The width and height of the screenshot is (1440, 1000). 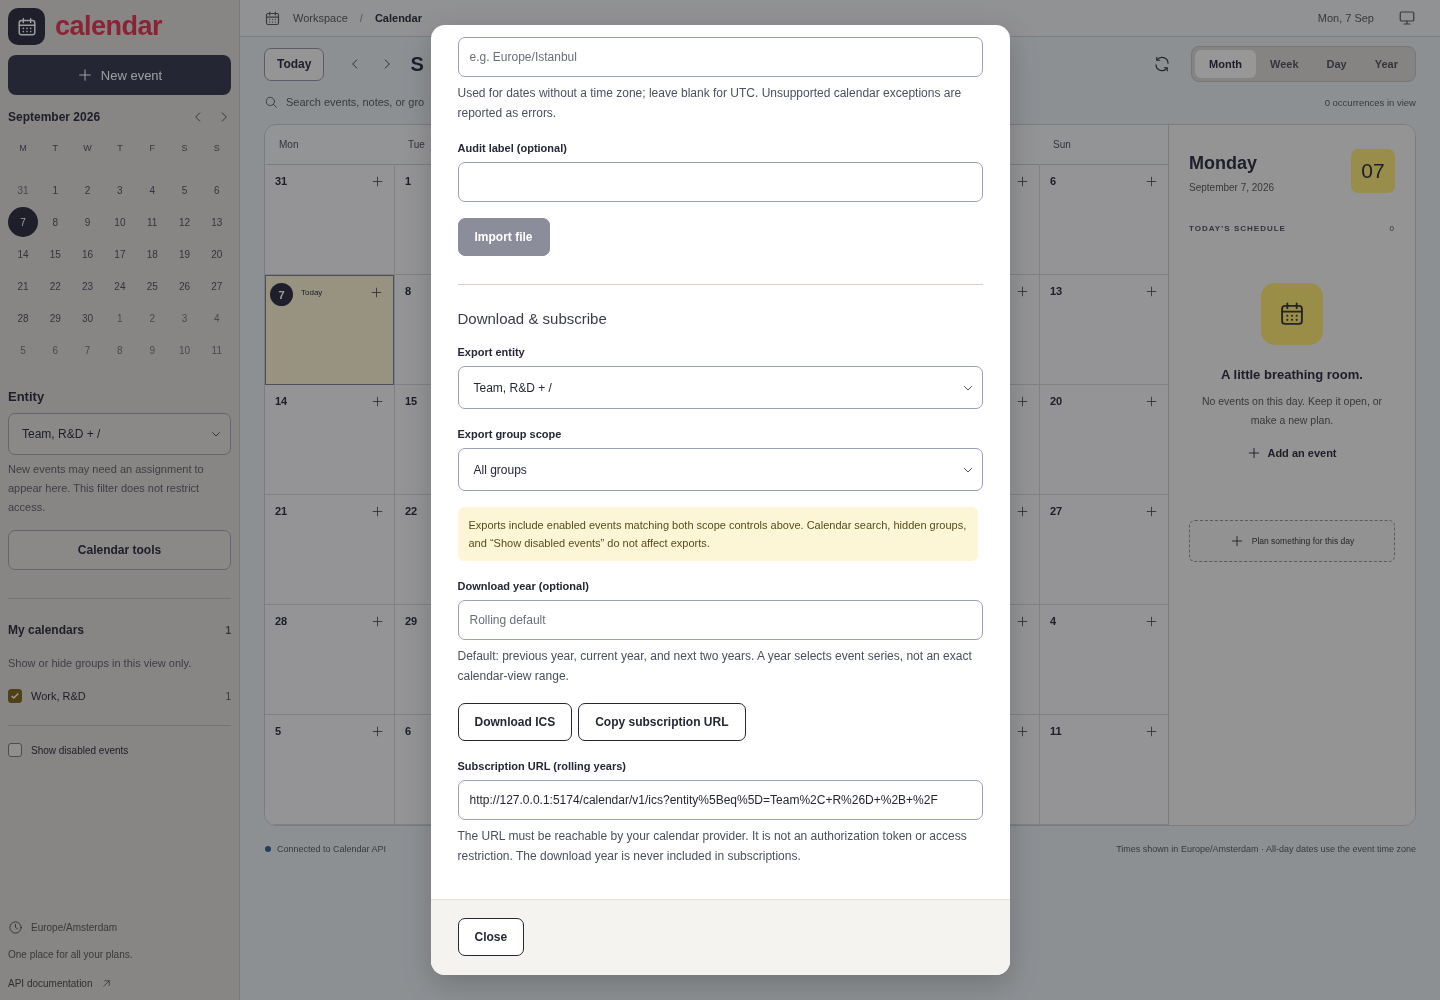 What do you see at coordinates (55, 254) in the screenshot?
I see `day-button: 15` at bounding box center [55, 254].